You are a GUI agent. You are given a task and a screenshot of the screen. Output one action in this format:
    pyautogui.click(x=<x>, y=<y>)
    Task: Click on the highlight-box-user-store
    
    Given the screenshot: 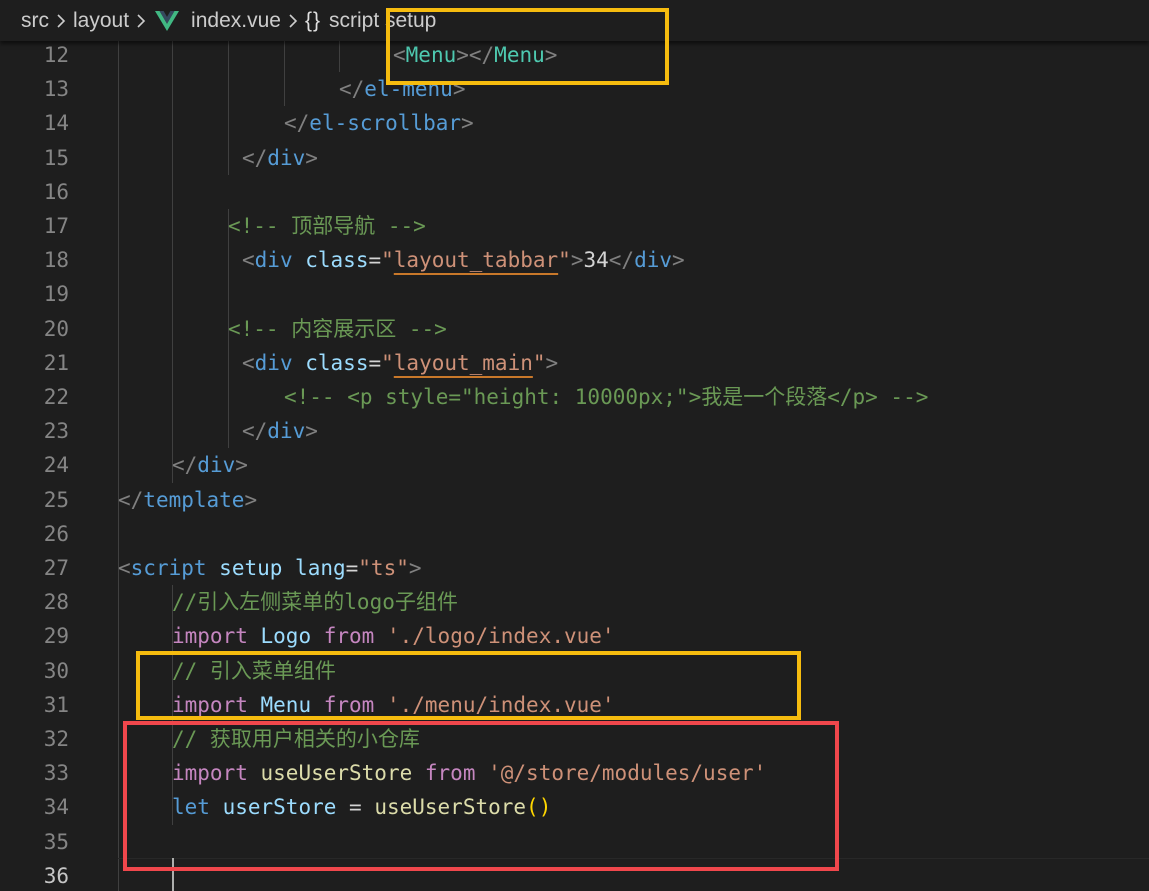 What is the action you would take?
    pyautogui.click(x=481, y=796)
    